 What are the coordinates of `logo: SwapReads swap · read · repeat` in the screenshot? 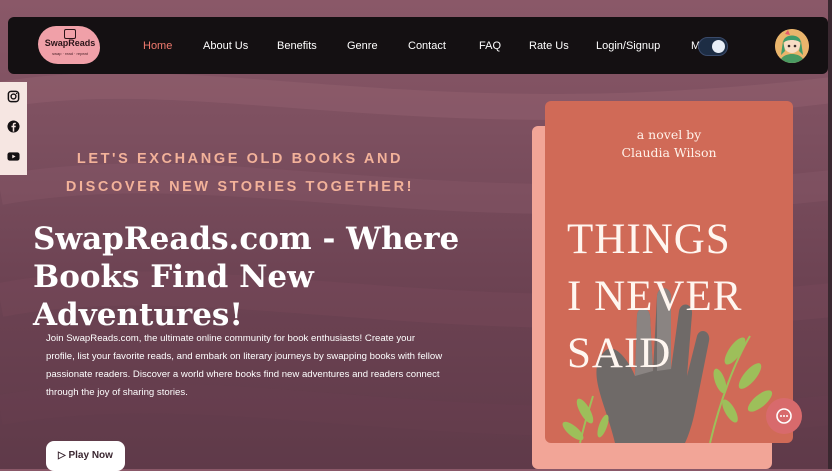 It's located at (69, 45).